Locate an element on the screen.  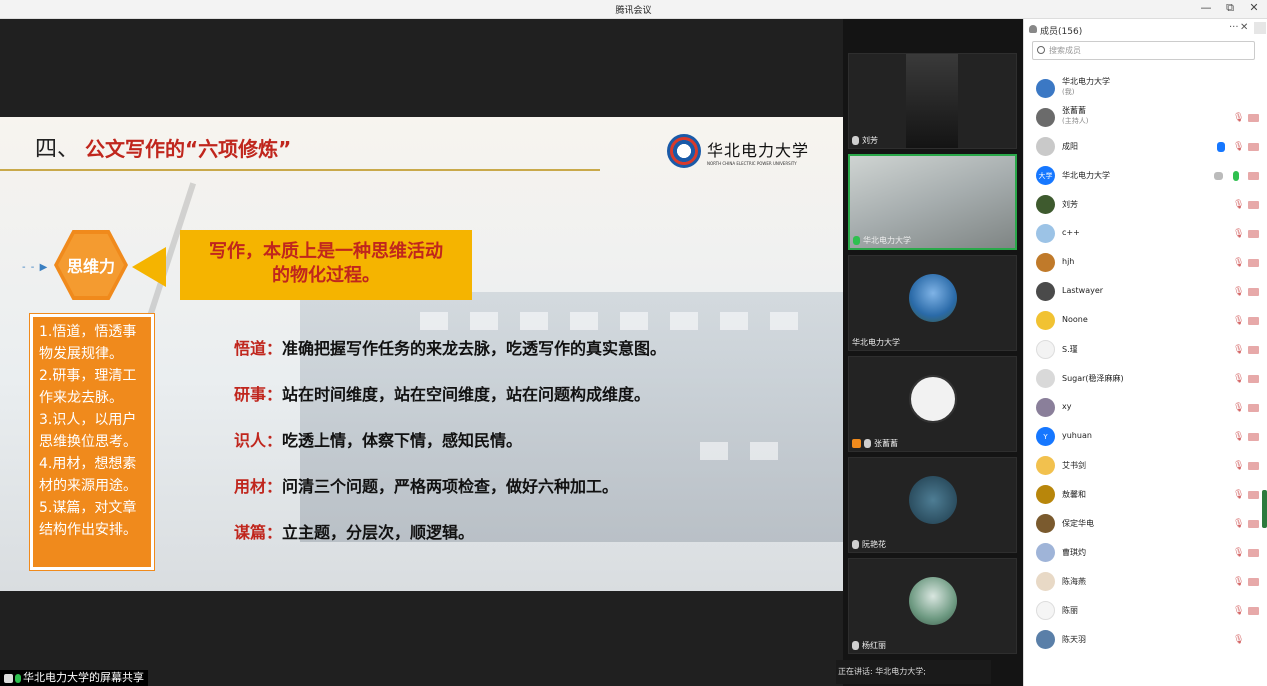
tile-name: 华北电力大学 is located at coordinates (876, 342).